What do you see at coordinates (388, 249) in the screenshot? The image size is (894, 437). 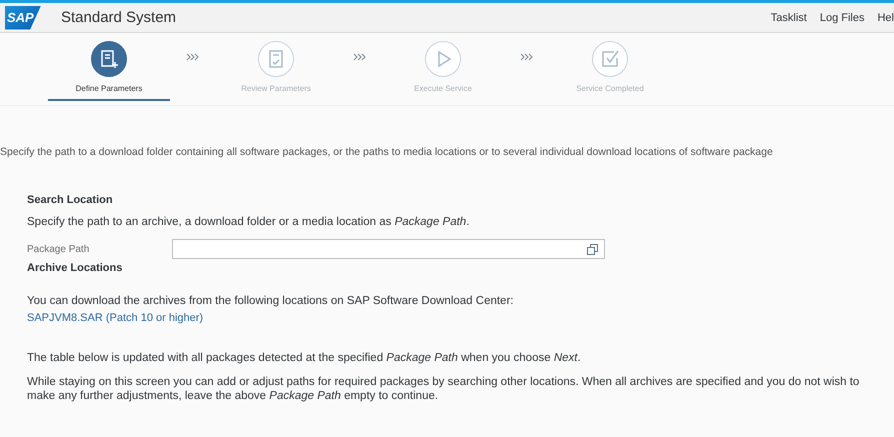 I see `input-field` at bounding box center [388, 249].